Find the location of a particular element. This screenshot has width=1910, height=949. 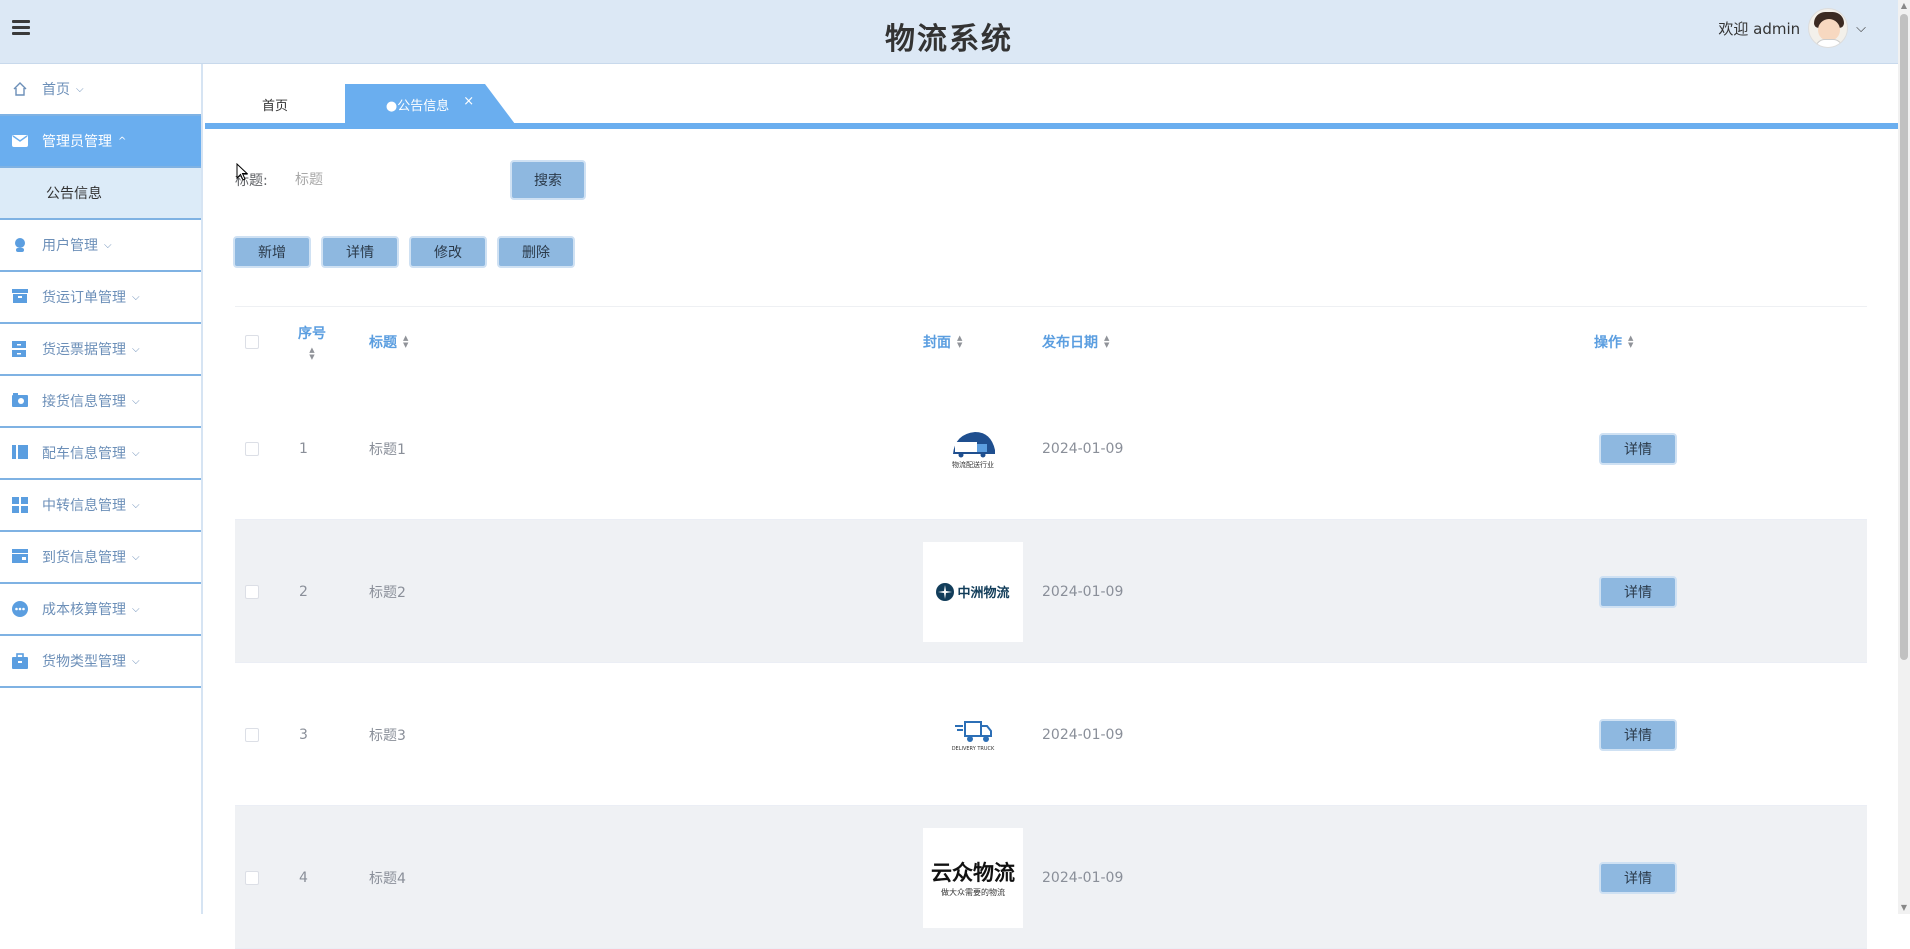

table-header: 序号 ▲ ▼ 标题 ▲ ▼ 封面 ▲ ▼ 发布日期 ▲ ▼ 操作 ▲ ▼ is located at coordinates (1051, 342).